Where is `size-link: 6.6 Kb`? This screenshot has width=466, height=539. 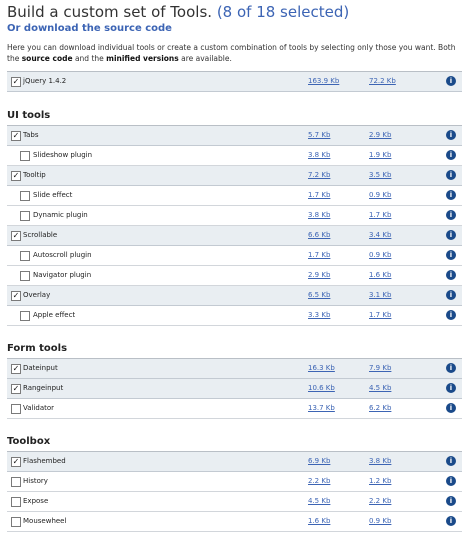
size-link: 6.6 Kb is located at coordinates (319, 235).